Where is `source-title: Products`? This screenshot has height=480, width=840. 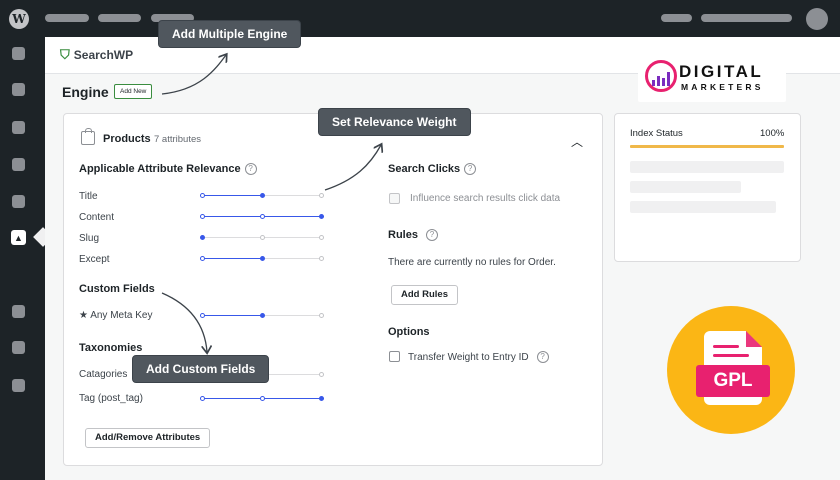
source-title: Products is located at coordinates (127, 139).